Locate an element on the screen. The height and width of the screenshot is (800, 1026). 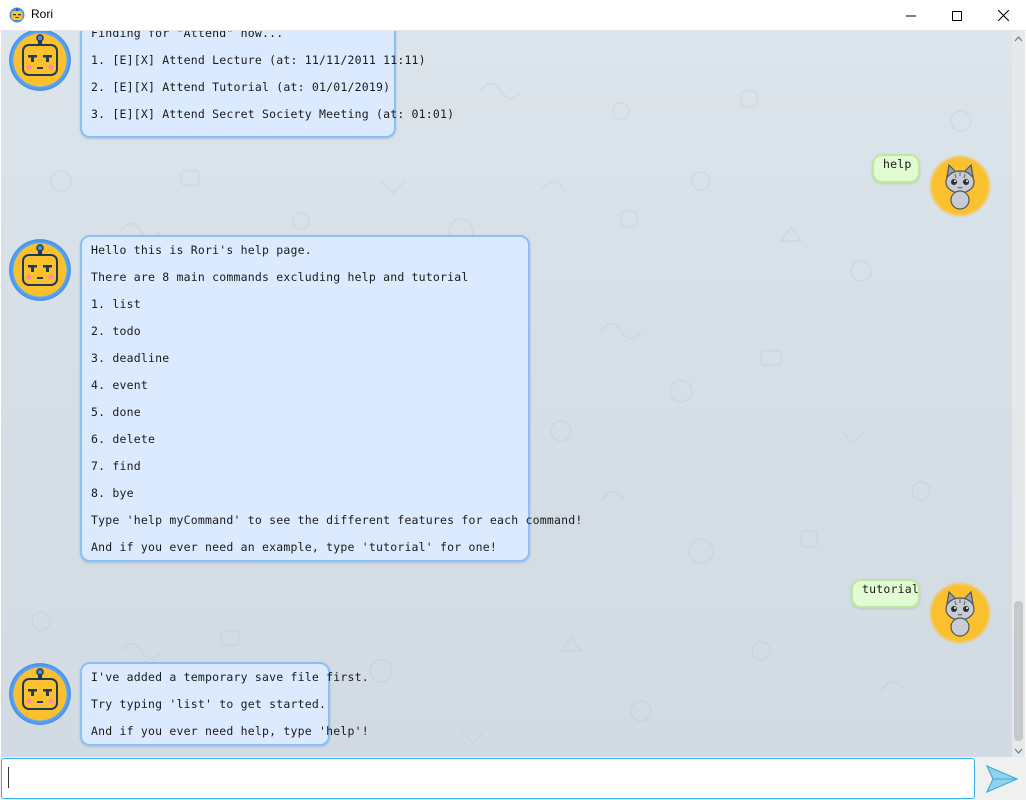
minimize-button is located at coordinates (911, 15).